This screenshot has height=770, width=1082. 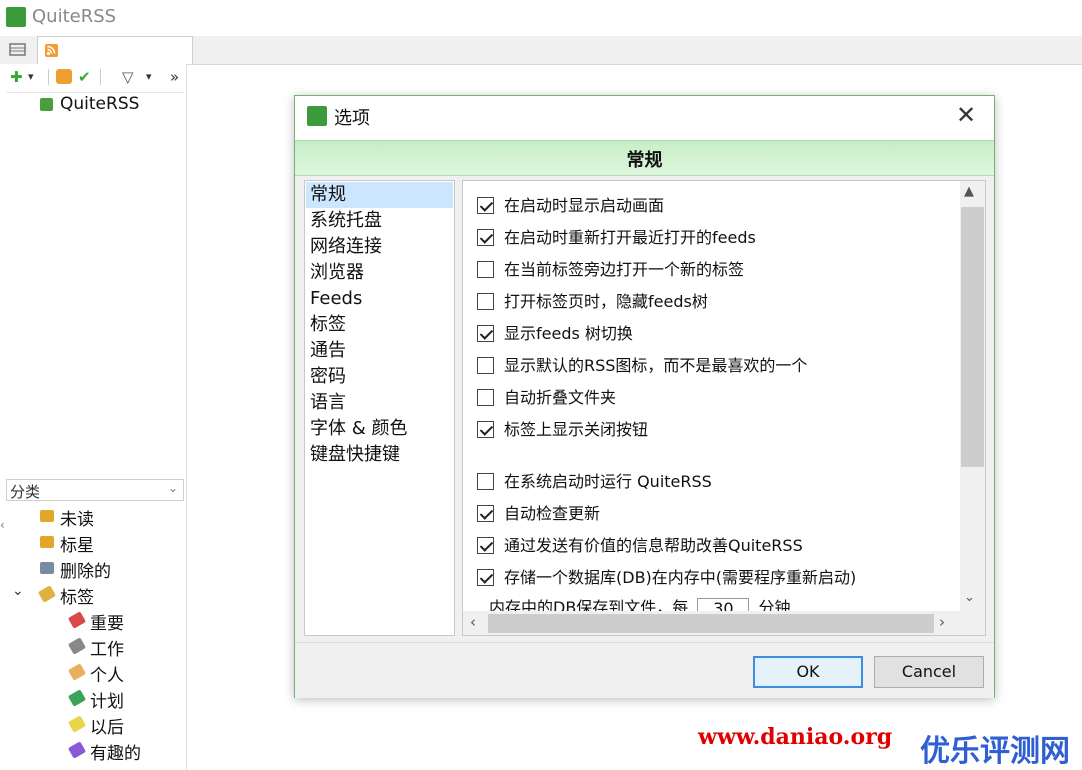 I want to click on mark-read-icon: ✔, so click(x=84, y=77).